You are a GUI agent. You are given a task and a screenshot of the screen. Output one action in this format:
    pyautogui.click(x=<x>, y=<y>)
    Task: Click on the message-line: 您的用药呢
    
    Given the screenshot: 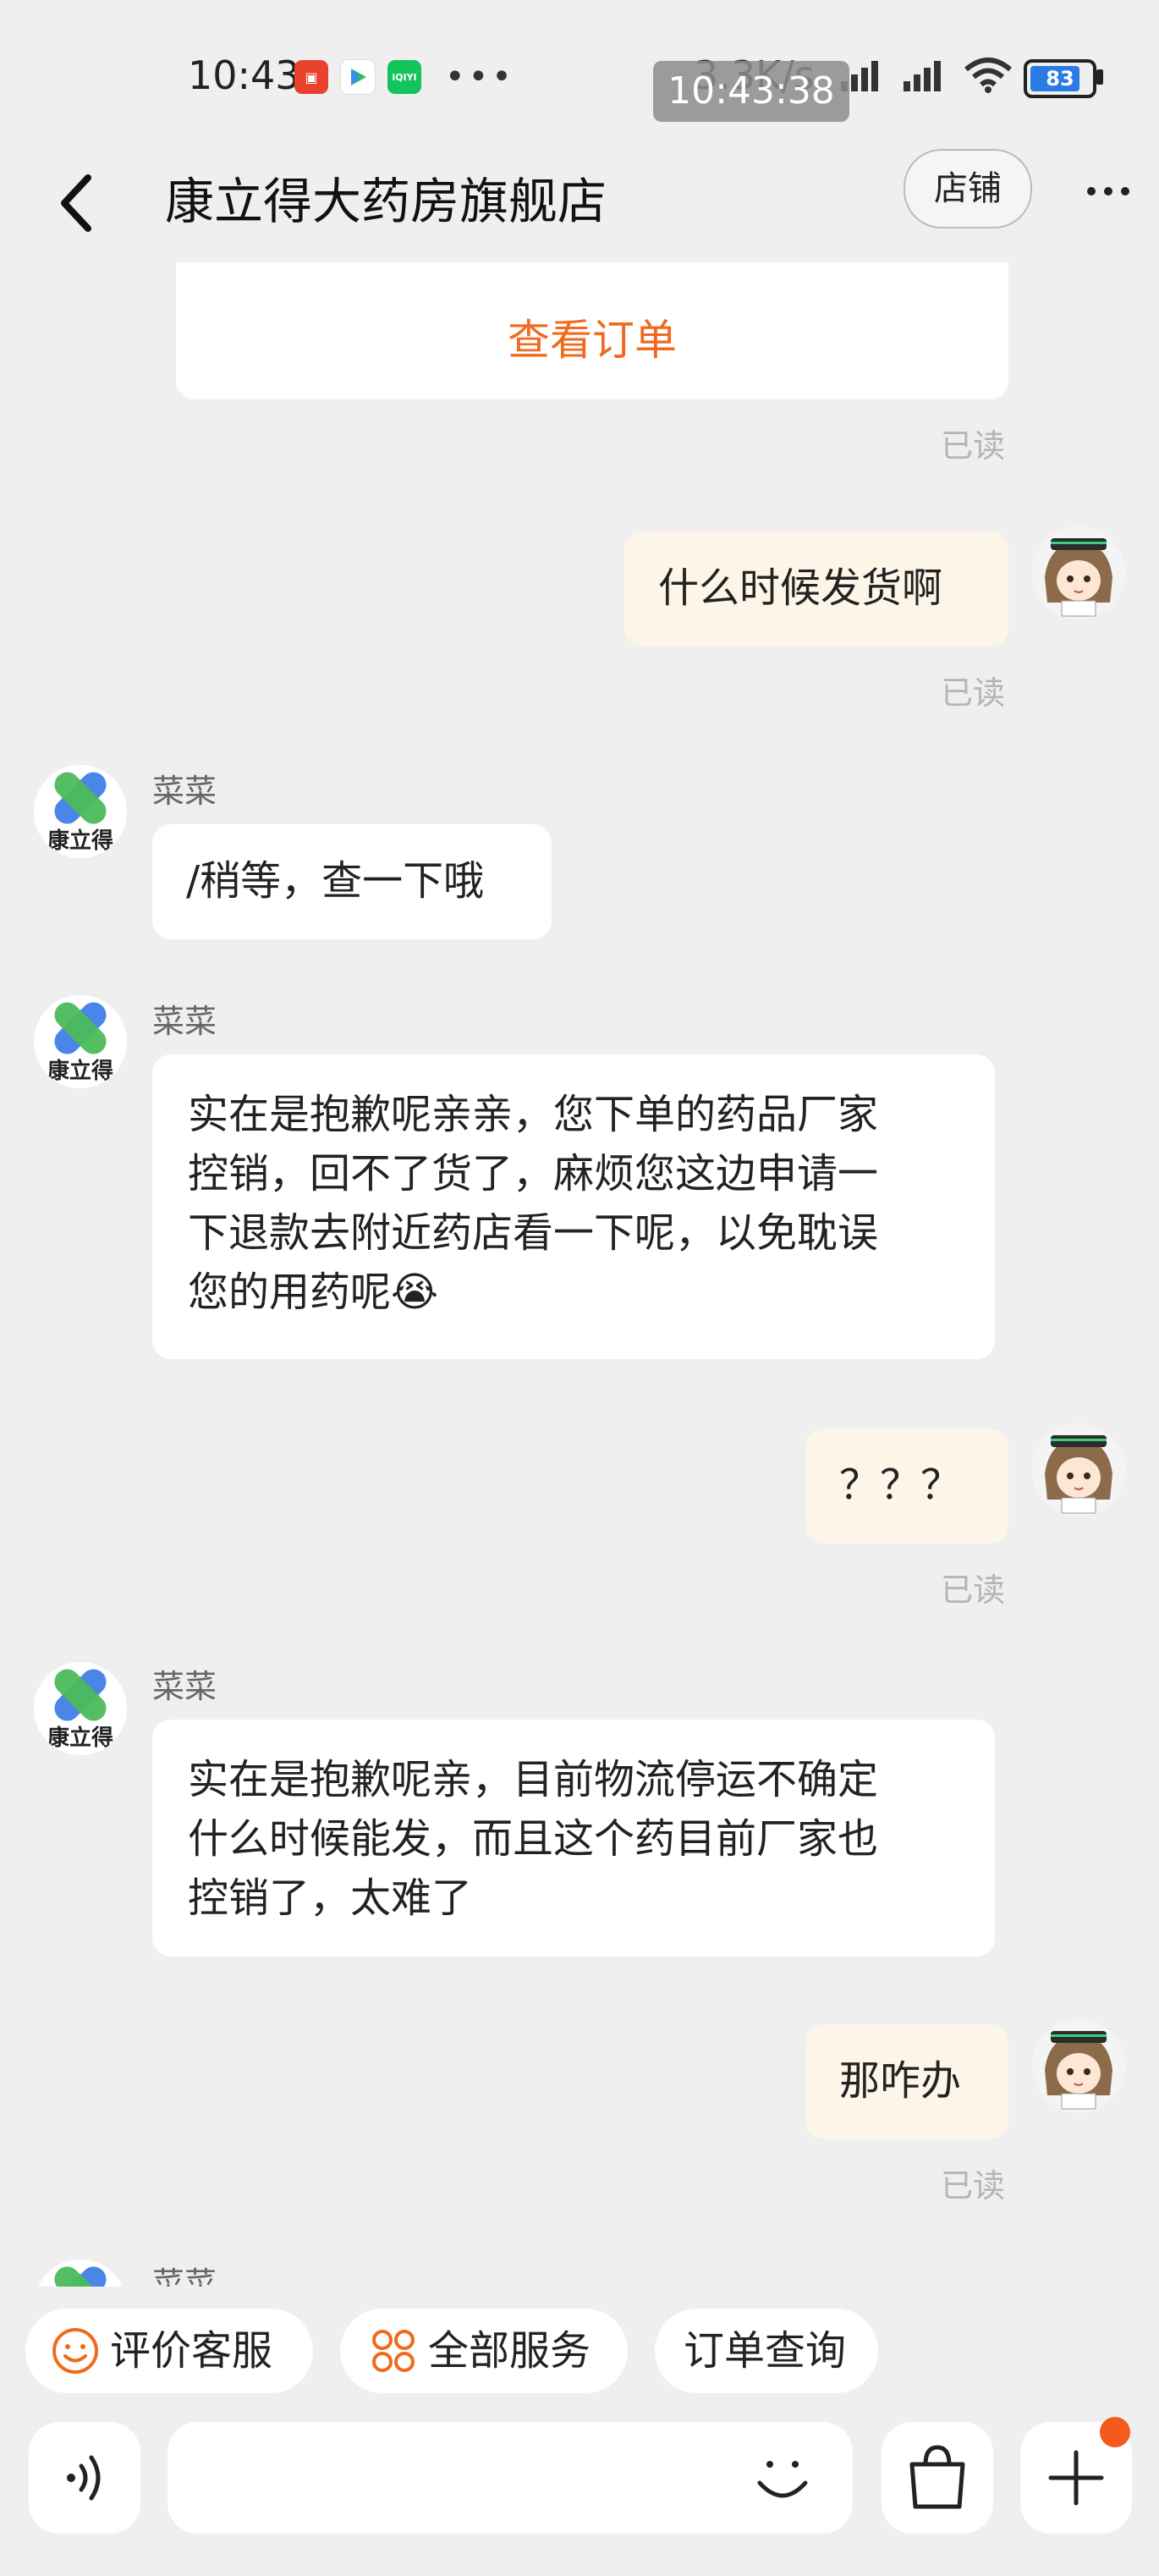 What is the action you would take?
    pyautogui.click(x=290, y=1292)
    